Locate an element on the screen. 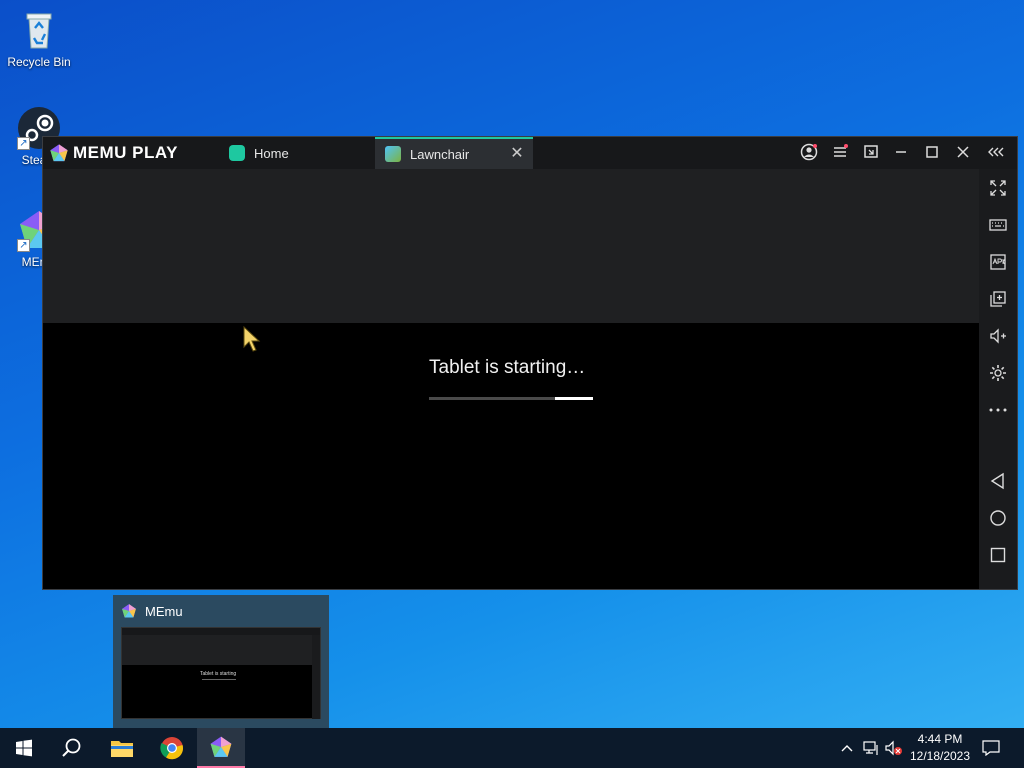  system-clock: 4:44 PM 12/18/2023 is located at coordinates (940, 748).